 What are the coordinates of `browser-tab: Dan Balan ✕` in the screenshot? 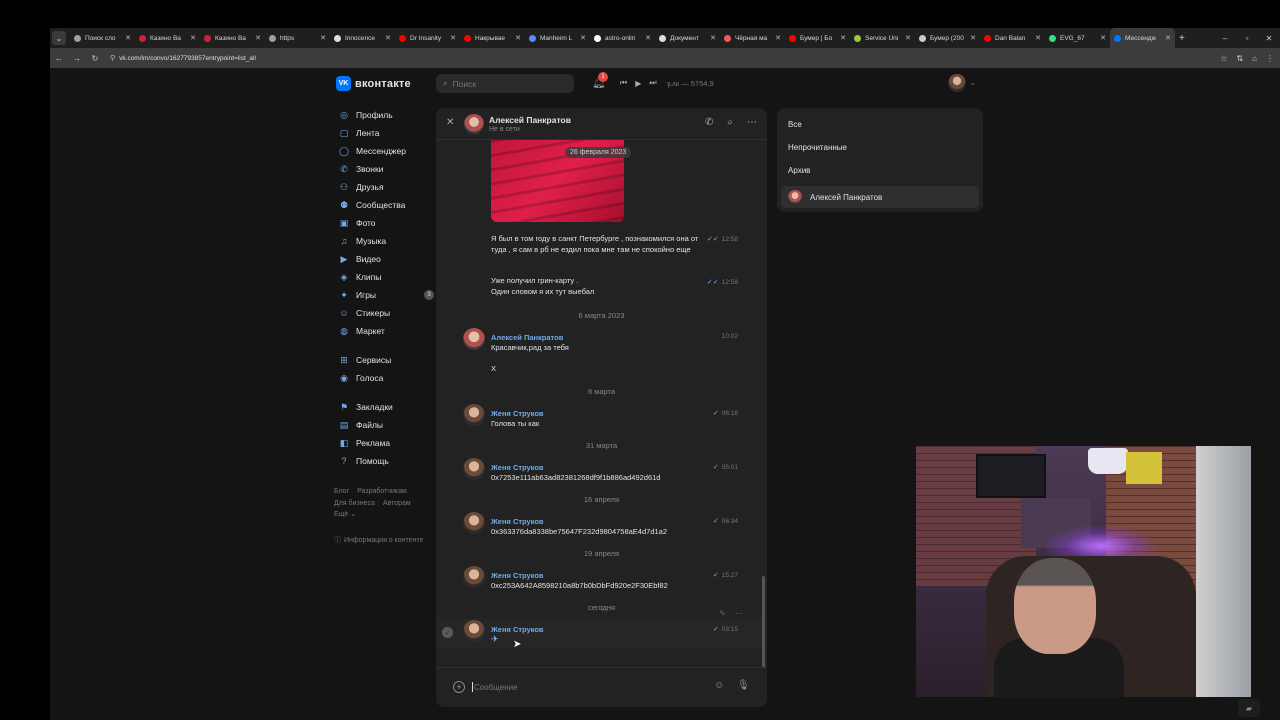 It's located at (1012, 38).